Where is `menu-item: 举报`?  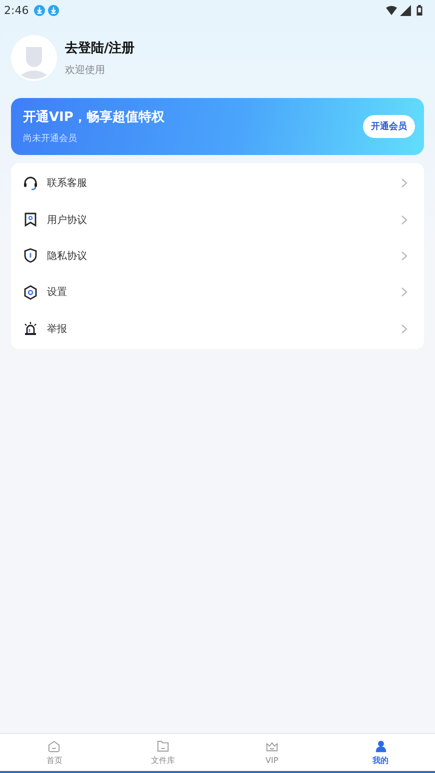 menu-item: 举报 is located at coordinates (219, 329).